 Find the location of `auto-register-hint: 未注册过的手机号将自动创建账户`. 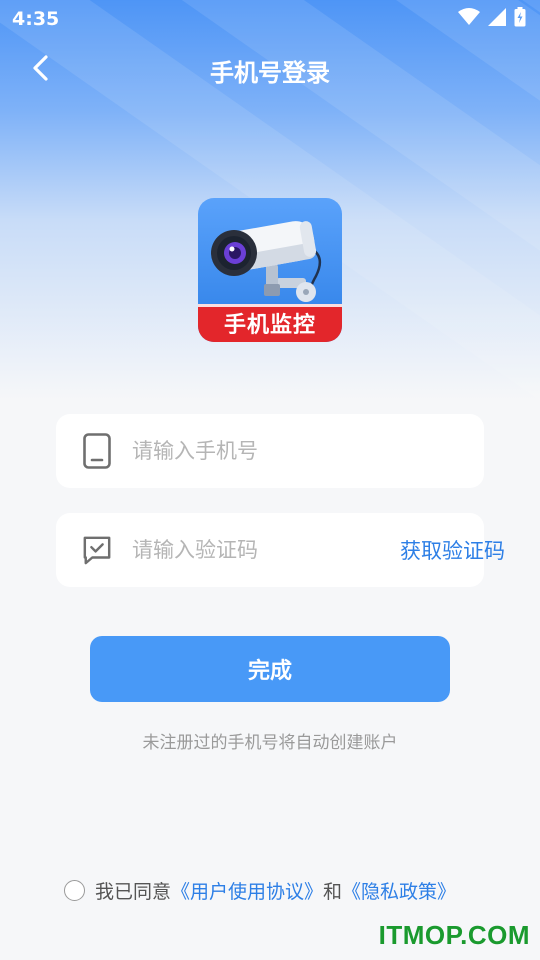

auto-register-hint: 未注册过的手机号将自动创建账户 is located at coordinates (270, 743).